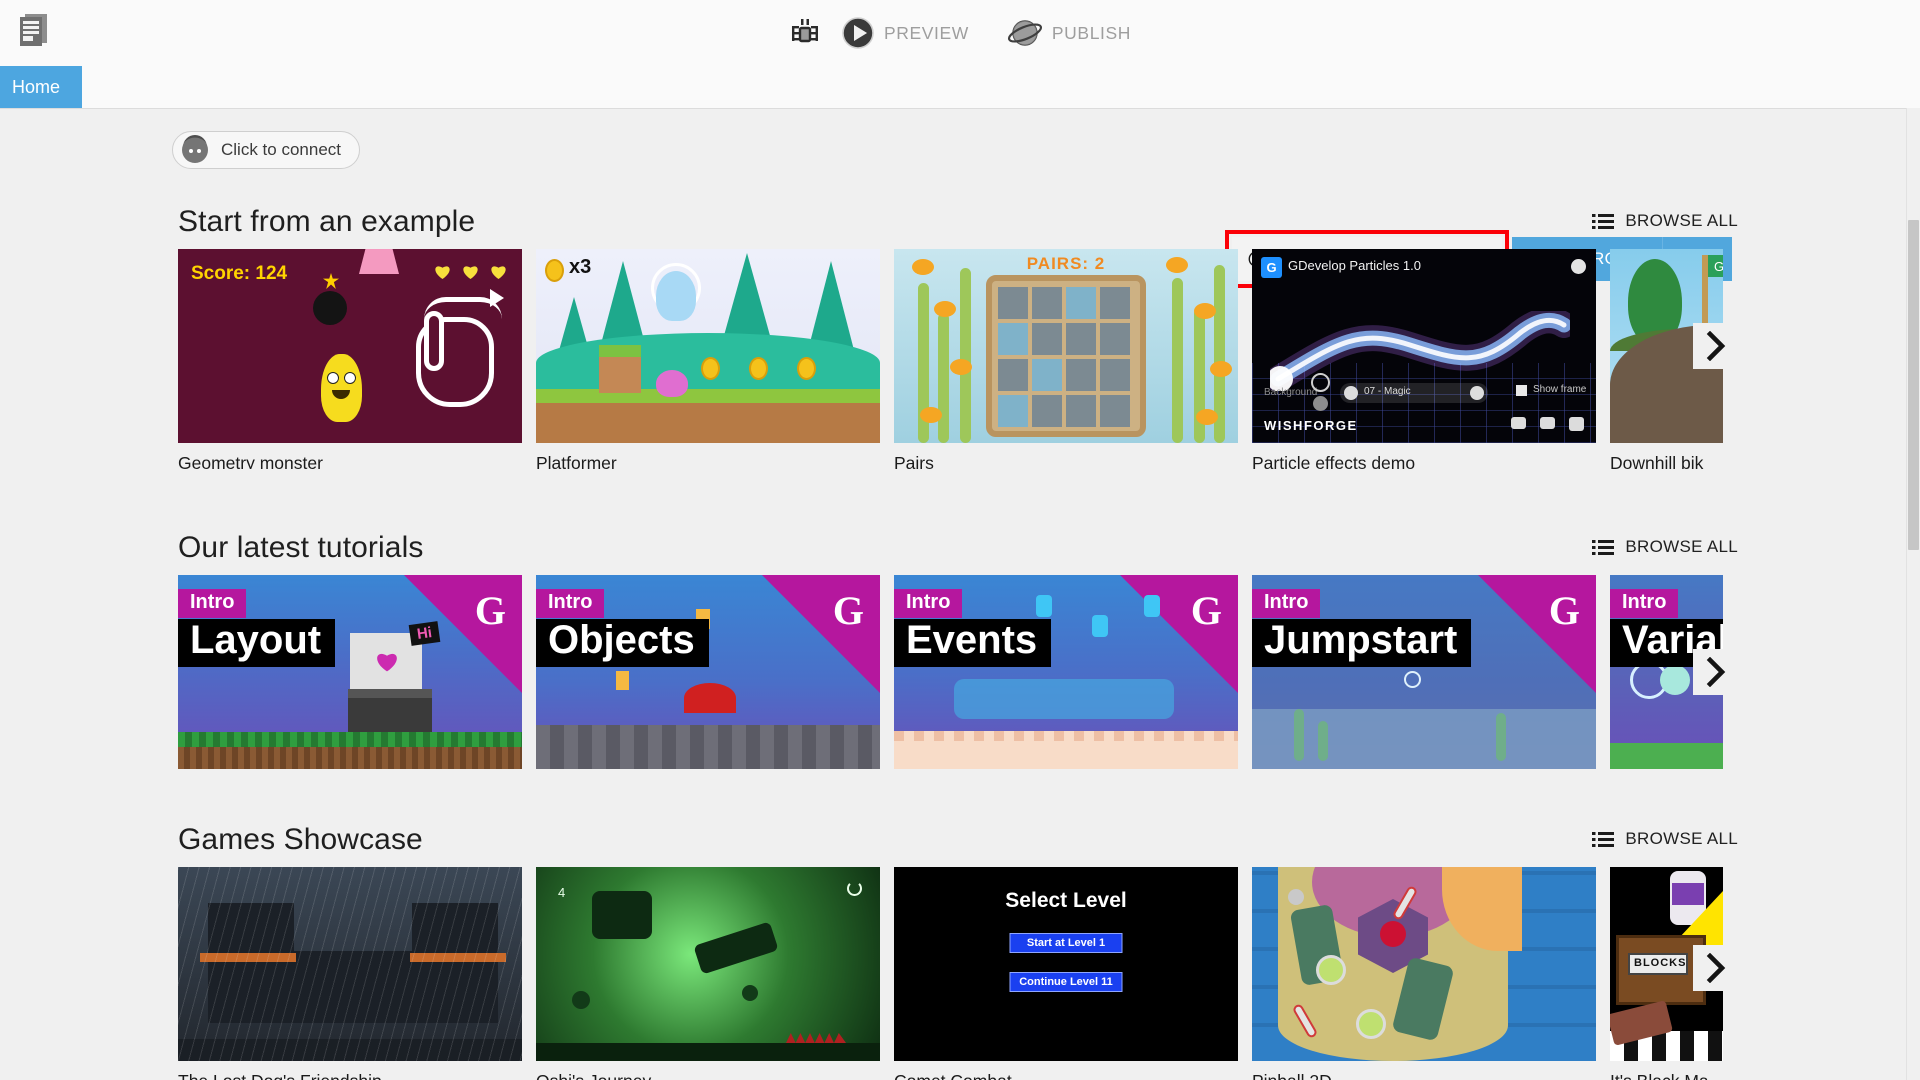 The height and width of the screenshot is (1080, 1920). I want to click on tutorial-card-jumpstart: G Intro Jumpstart, so click(1424, 672).